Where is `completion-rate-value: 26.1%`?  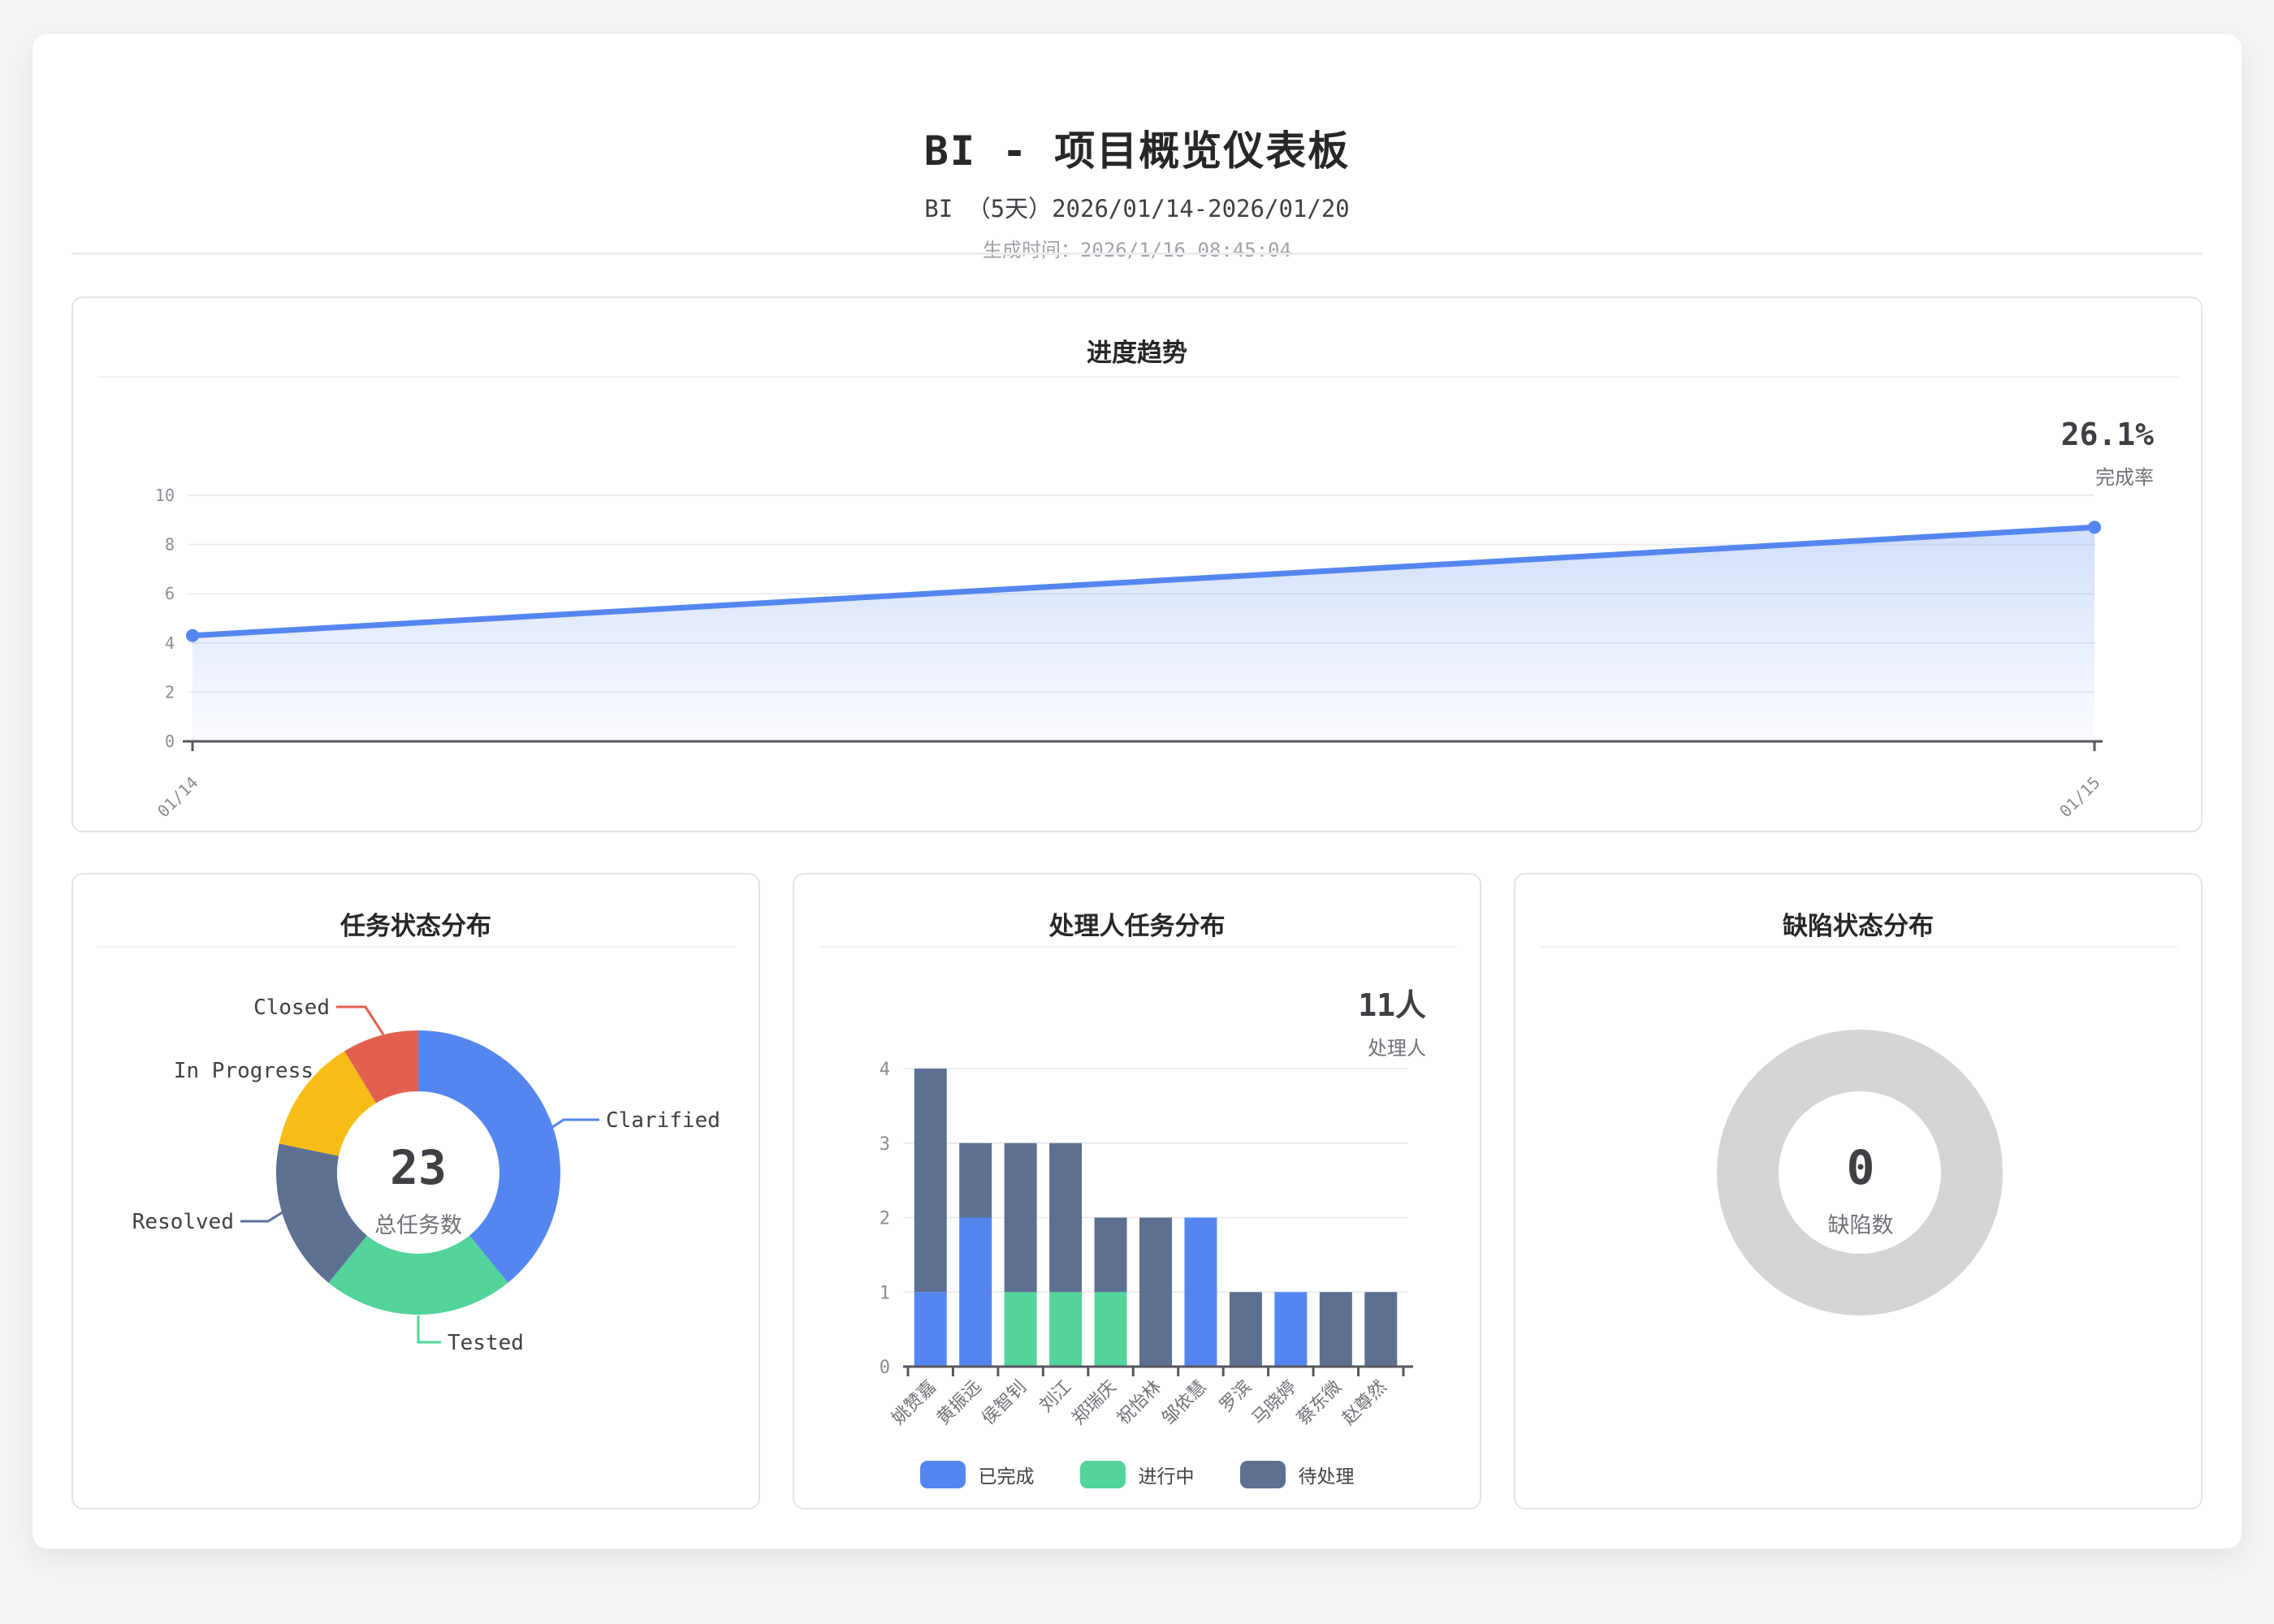
completion-rate-value: 26.1% is located at coordinates (2107, 434).